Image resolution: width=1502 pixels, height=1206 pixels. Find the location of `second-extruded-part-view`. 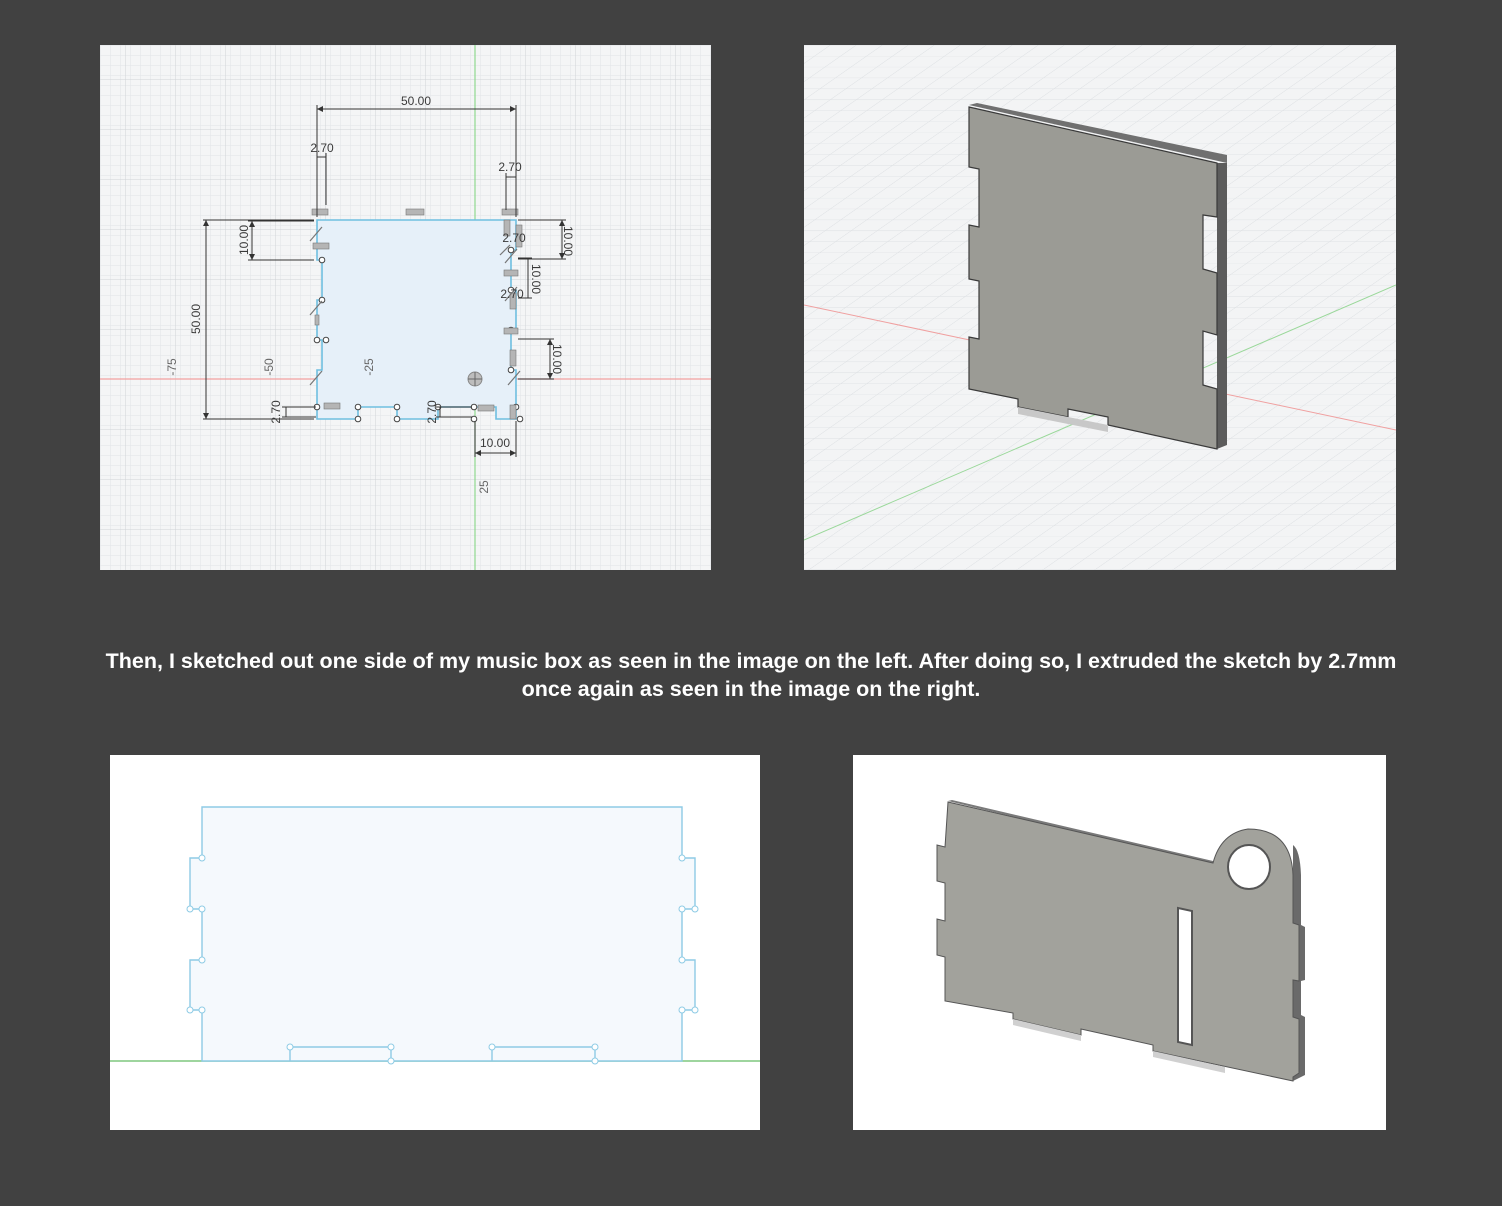

second-extruded-part-view is located at coordinates (1119, 942).